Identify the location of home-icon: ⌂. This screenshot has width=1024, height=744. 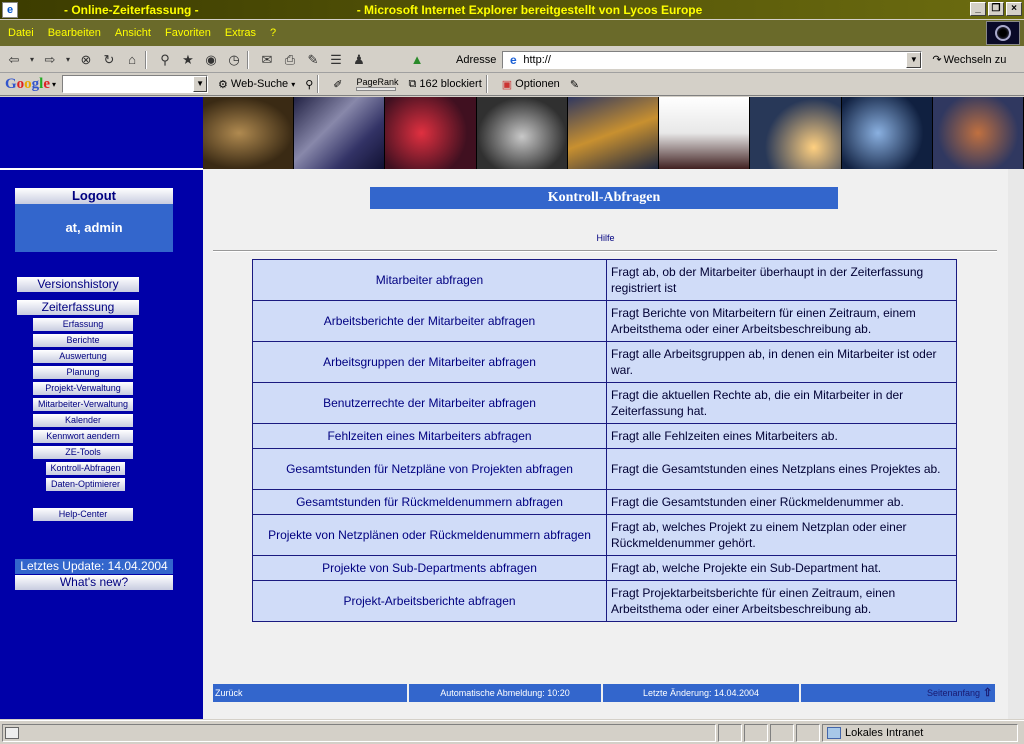
(132, 60).